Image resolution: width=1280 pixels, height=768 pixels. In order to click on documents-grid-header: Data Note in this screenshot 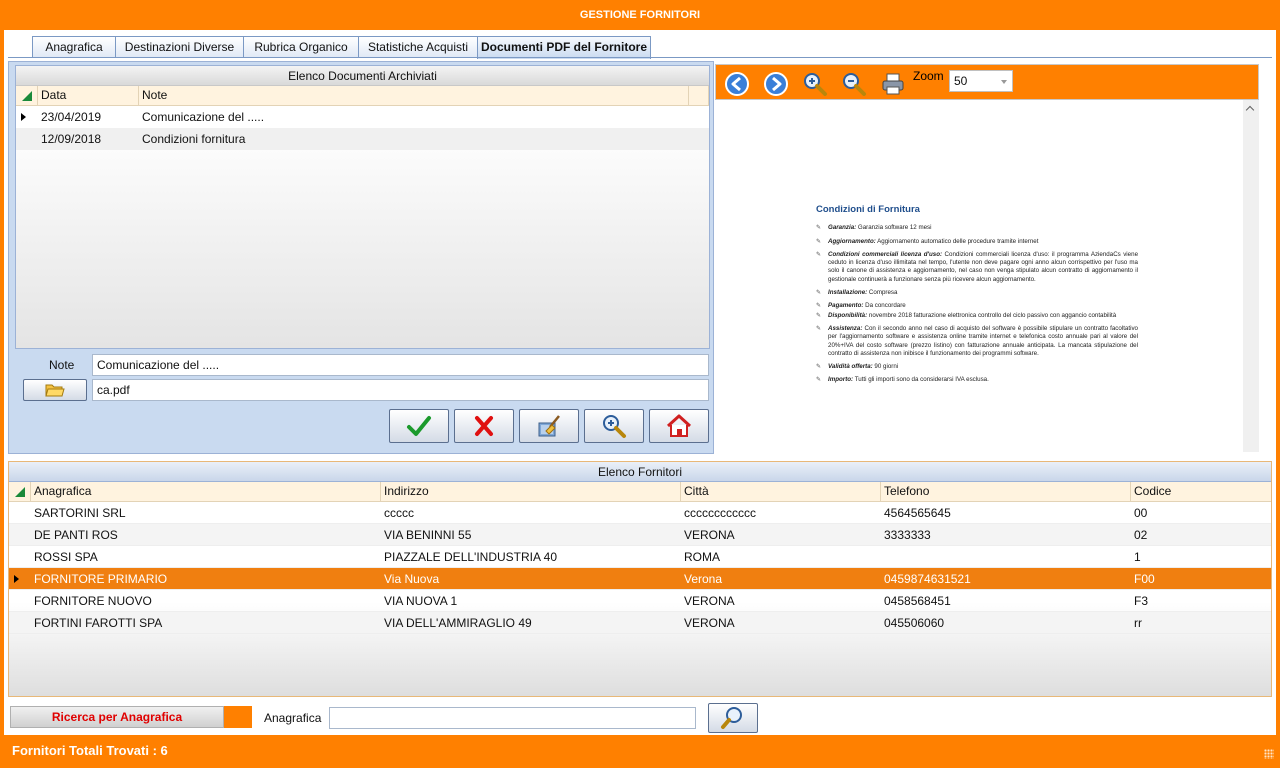, I will do `click(362, 96)`.